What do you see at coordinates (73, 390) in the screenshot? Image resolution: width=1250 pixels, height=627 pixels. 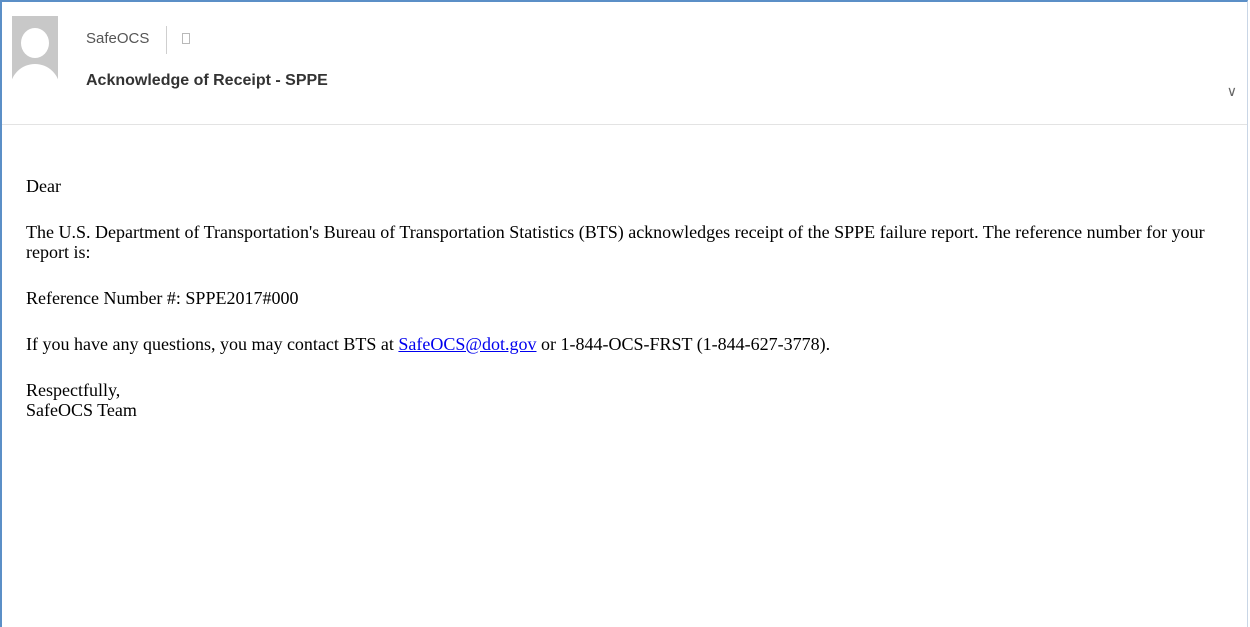 I see `closing: Respectfully,` at bounding box center [73, 390].